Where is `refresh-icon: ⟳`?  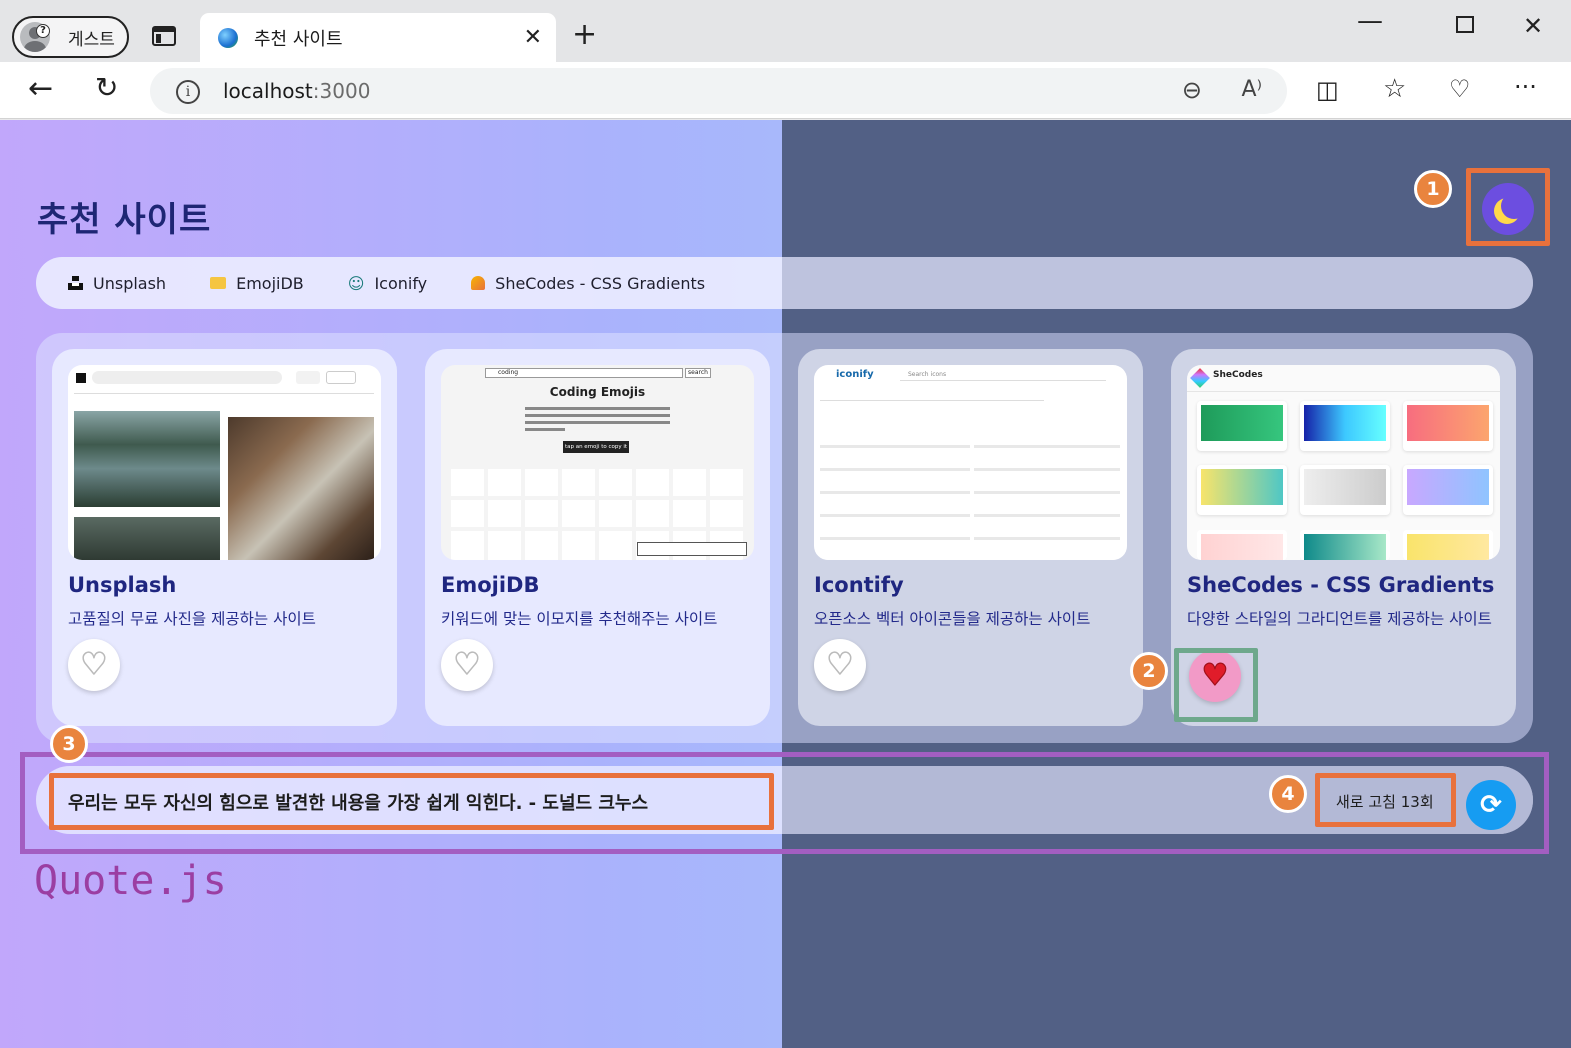 refresh-icon: ⟳ is located at coordinates (1491, 805).